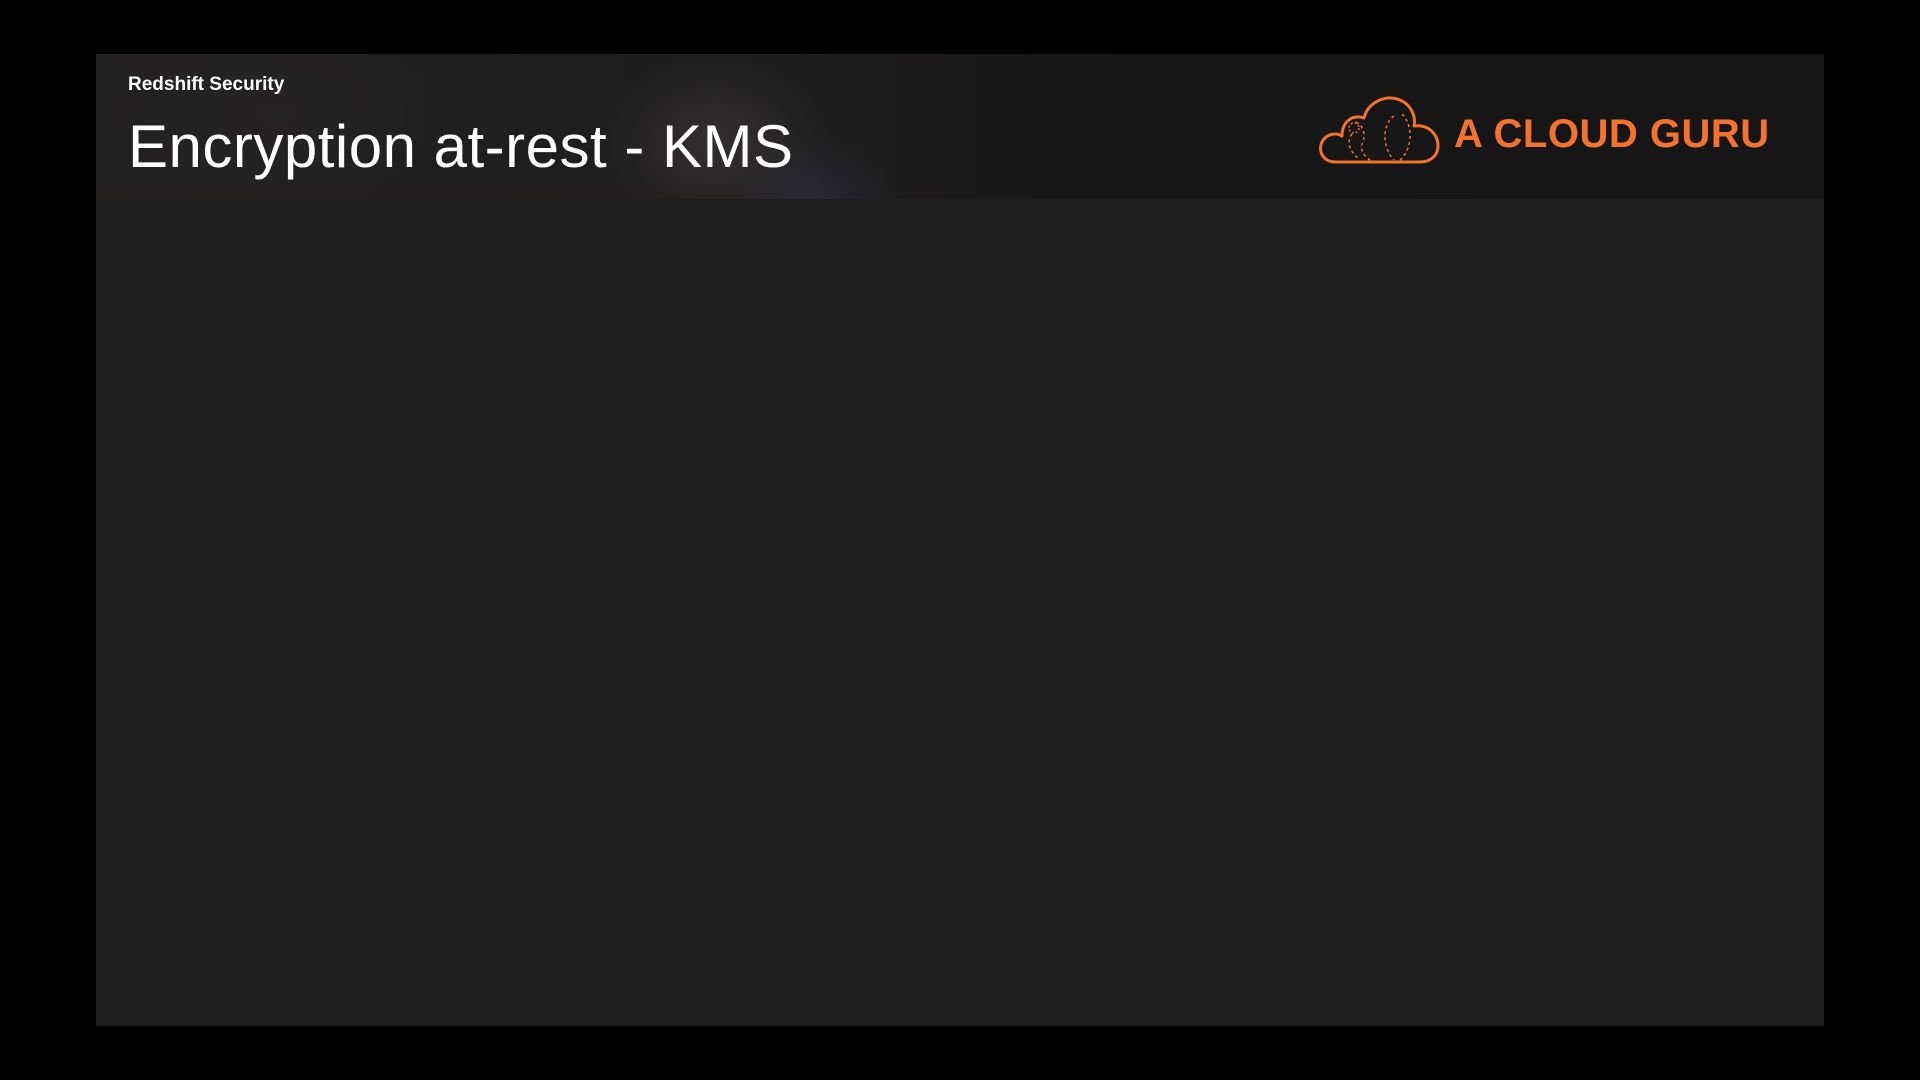 The width and height of the screenshot is (1920, 1080). I want to click on cloud-icon, so click(1379, 130).